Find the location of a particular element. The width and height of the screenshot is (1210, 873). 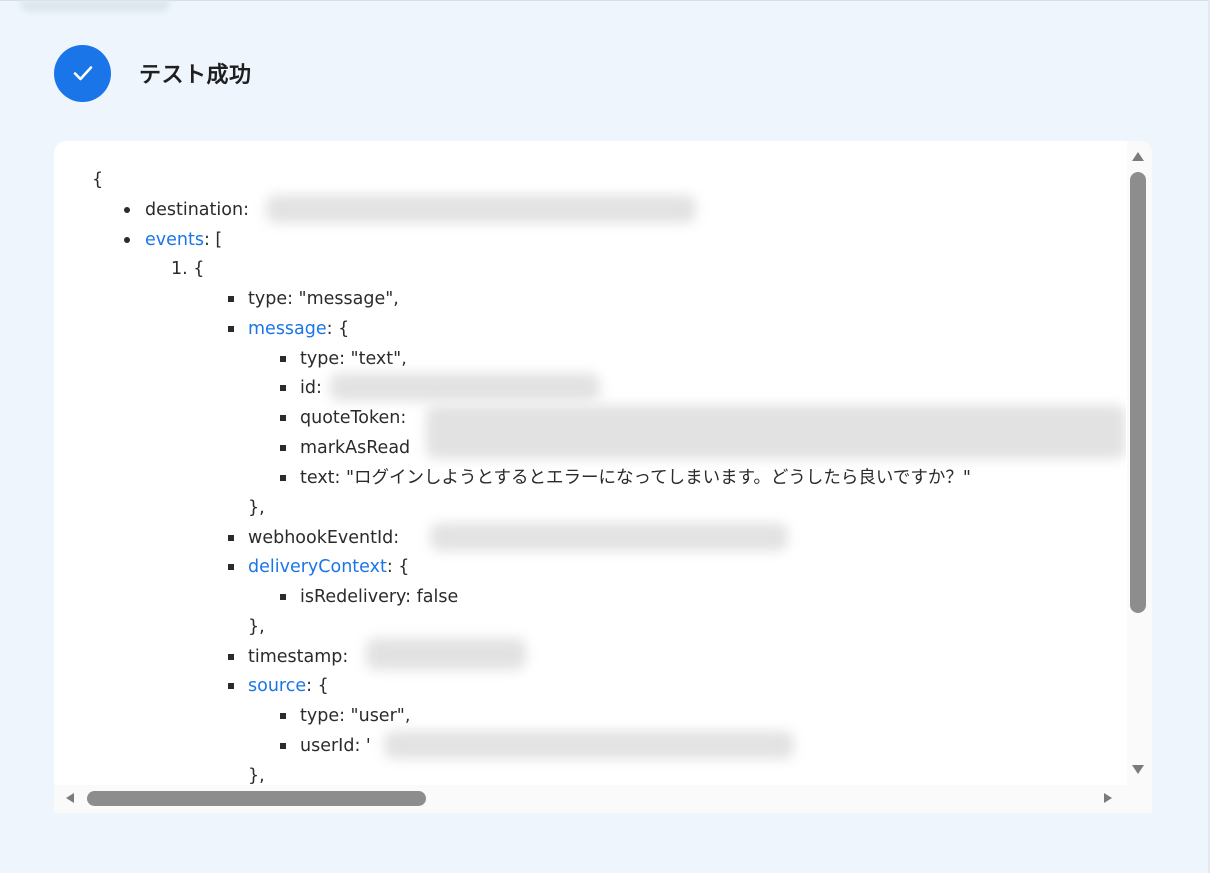

message-id-key: id: is located at coordinates (311, 388).